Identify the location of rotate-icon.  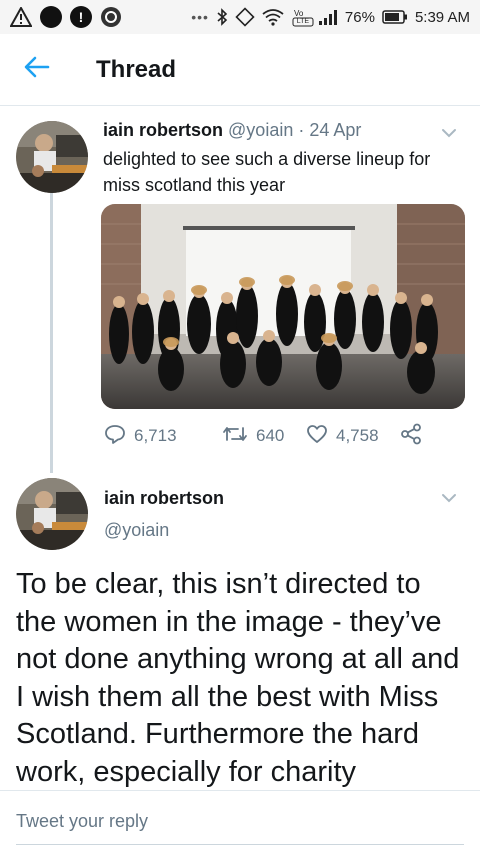
(245, 17).